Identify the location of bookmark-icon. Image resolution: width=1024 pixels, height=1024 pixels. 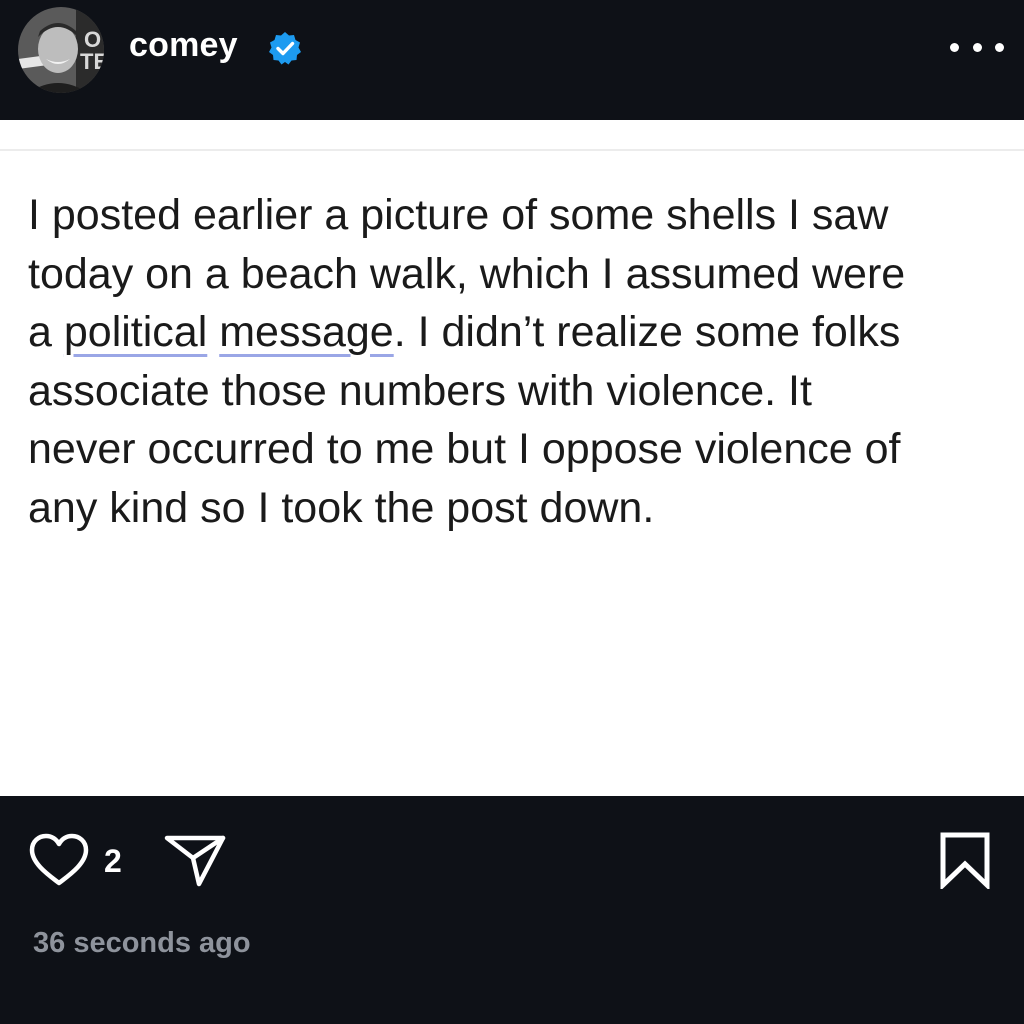
(965, 860).